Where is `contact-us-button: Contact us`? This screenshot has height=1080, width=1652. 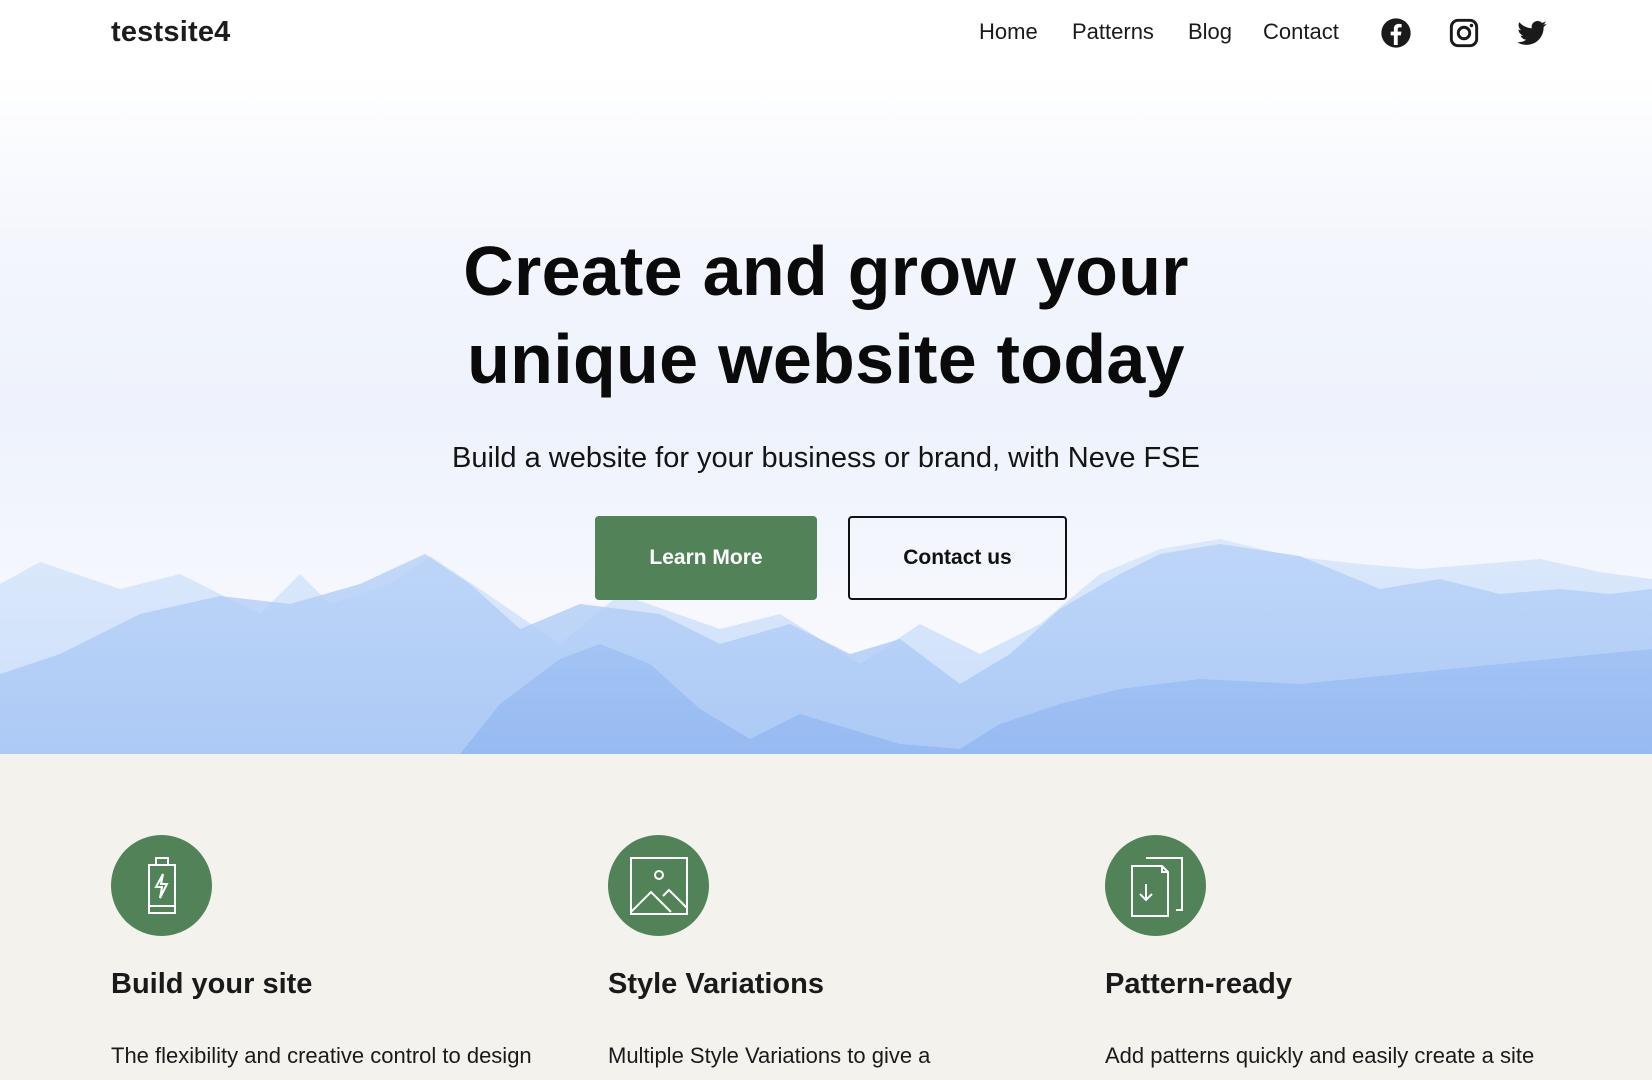
contact-us-button: Contact us is located at coordinates (957, 558).